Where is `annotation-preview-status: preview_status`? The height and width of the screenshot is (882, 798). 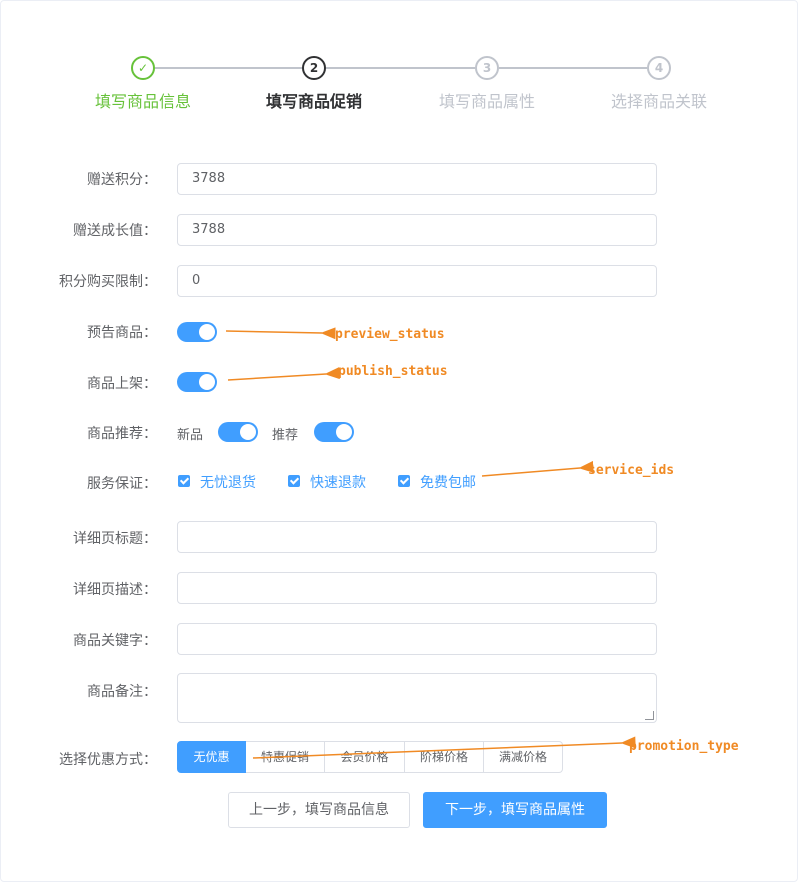
annotation-preview-status: preview_status is located at coordinates (390, 334).